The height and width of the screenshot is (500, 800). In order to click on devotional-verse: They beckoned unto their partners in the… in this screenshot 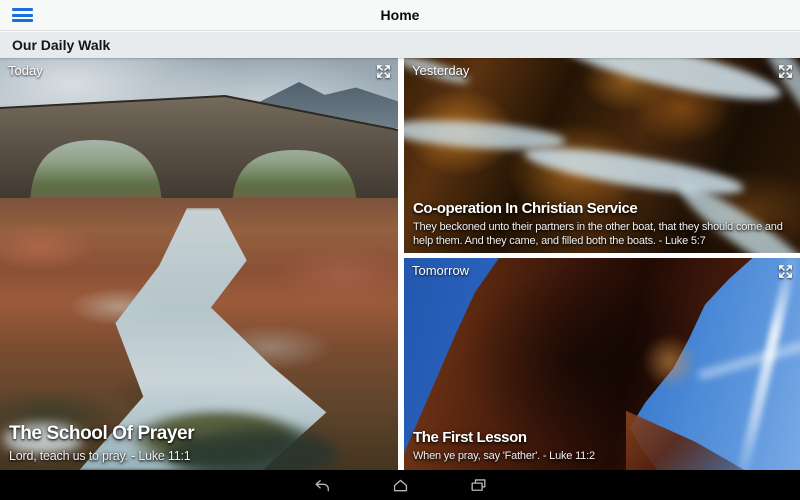, I will do `click(598, 234)`.